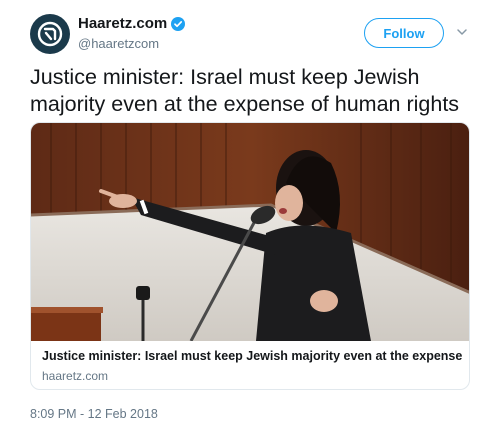 Image resolution: width=500 pixels, height=430 pixels. I want to click on avatar, so click(50, 34).